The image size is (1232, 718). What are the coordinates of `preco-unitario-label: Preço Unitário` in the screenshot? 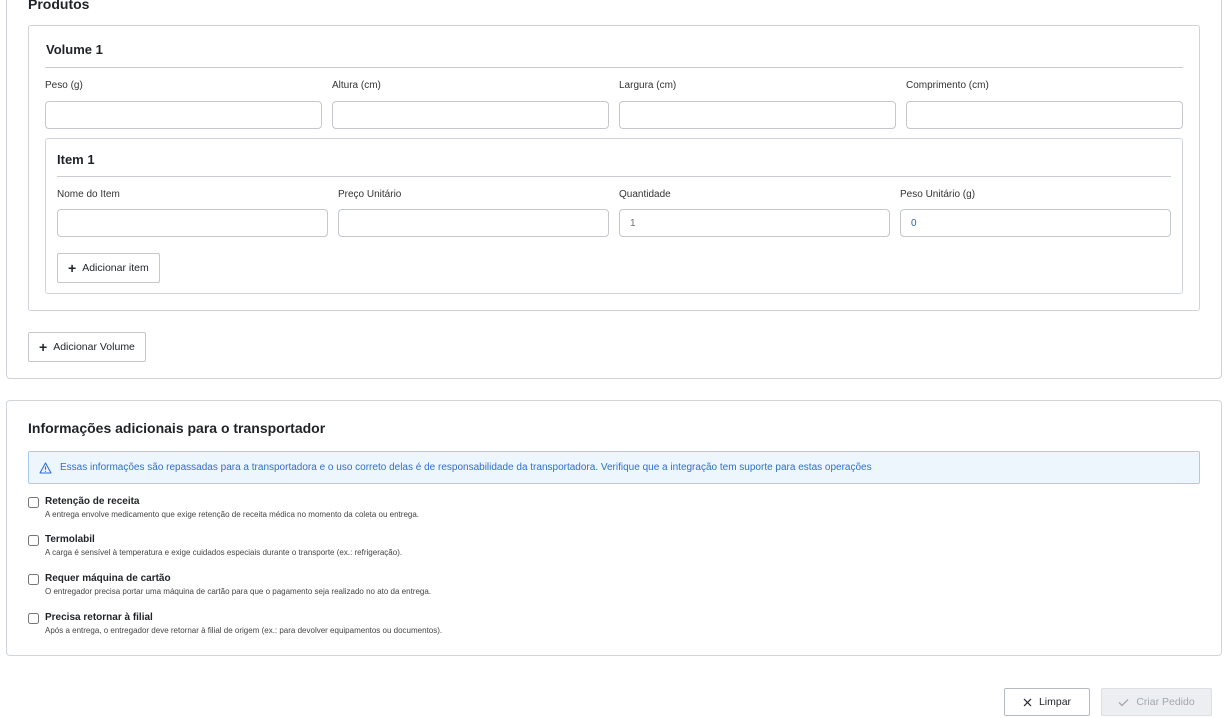 It's located at (370, 194).